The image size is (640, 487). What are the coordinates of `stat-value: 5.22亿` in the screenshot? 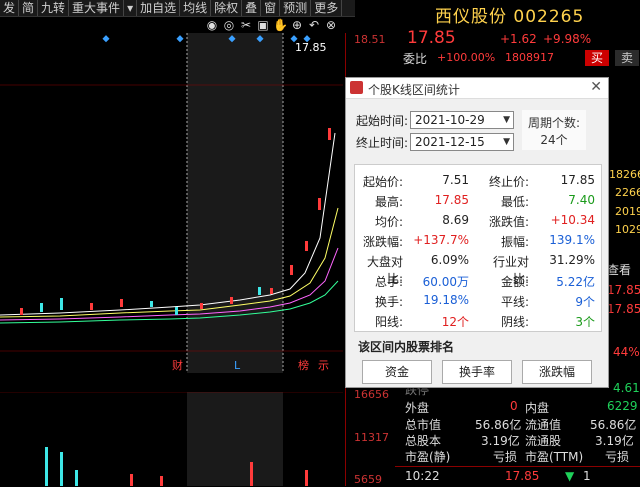 It's located at (575, 282).